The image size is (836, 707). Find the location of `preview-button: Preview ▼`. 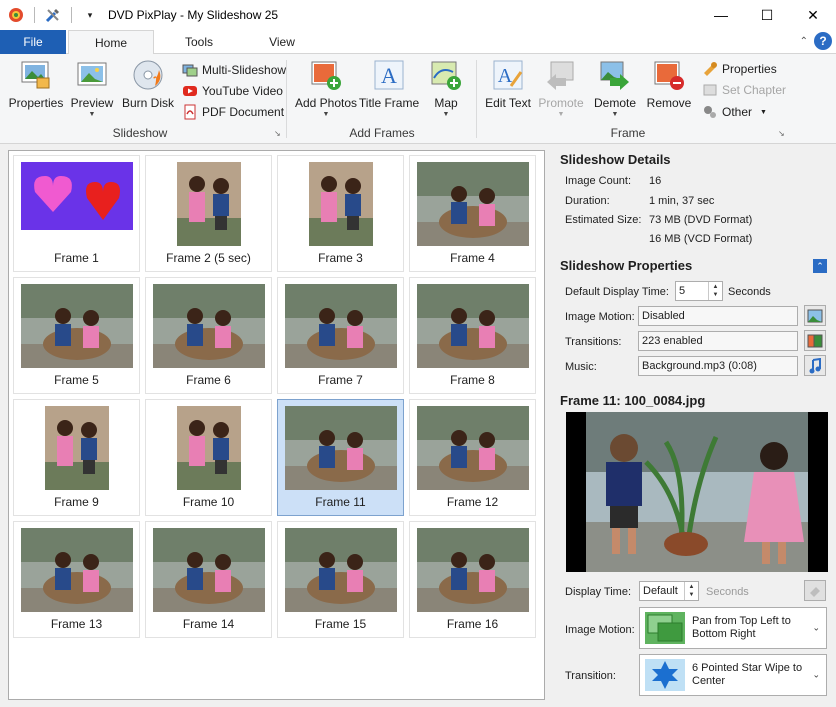

preview-button: Preview ▼ is located at coordinates (92, 86).